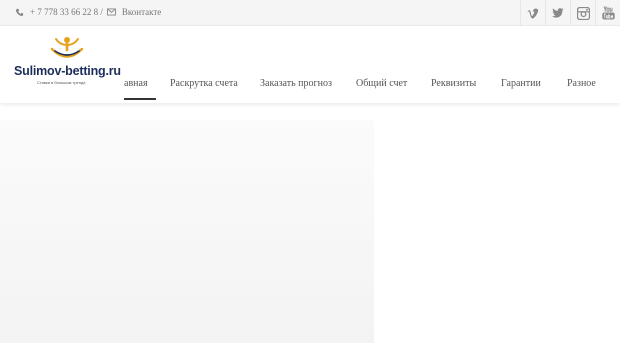  I want to click on nav-item-account-boost: Раскрутка счета, so click(204, 83).